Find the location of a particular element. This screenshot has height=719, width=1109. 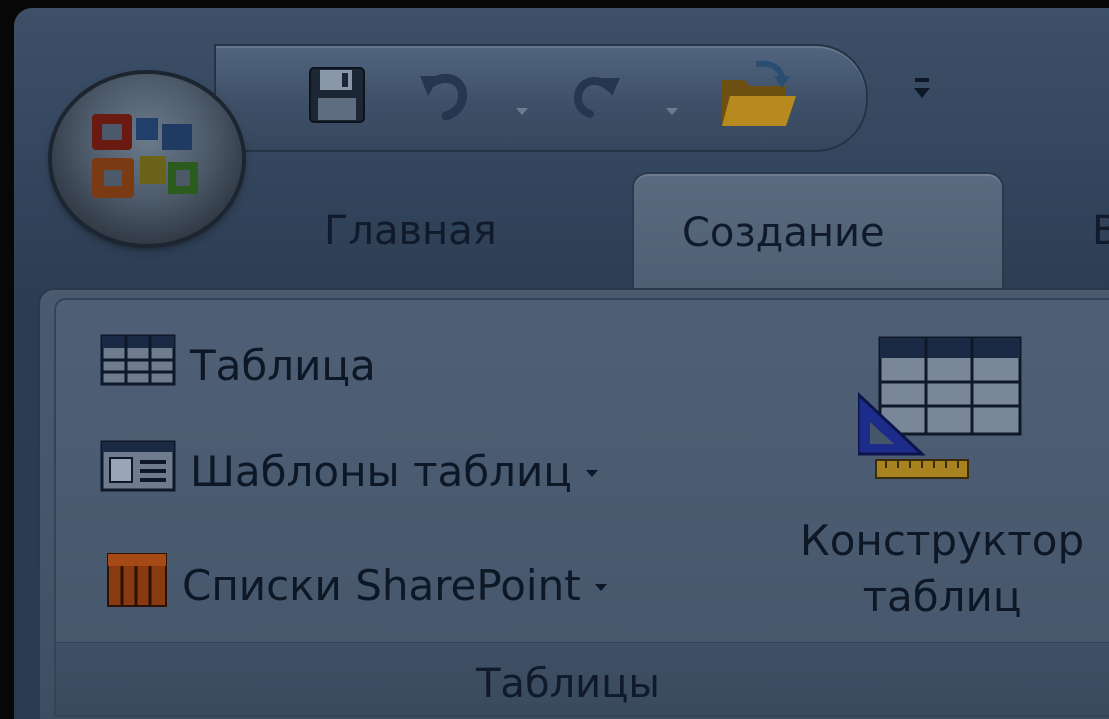

tab-next: В is located at coordinates (1100, 231).